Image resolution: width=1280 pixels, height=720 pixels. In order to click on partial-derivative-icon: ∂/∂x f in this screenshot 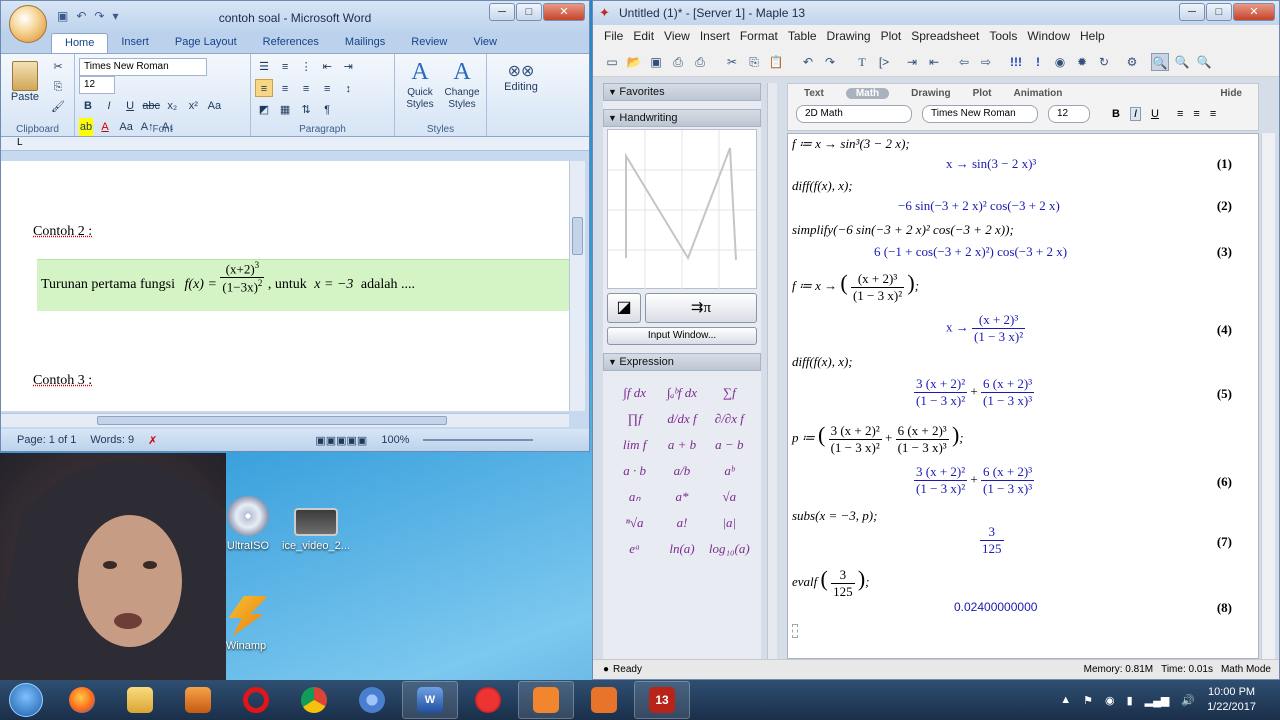, I will do `click(729, 419)`.